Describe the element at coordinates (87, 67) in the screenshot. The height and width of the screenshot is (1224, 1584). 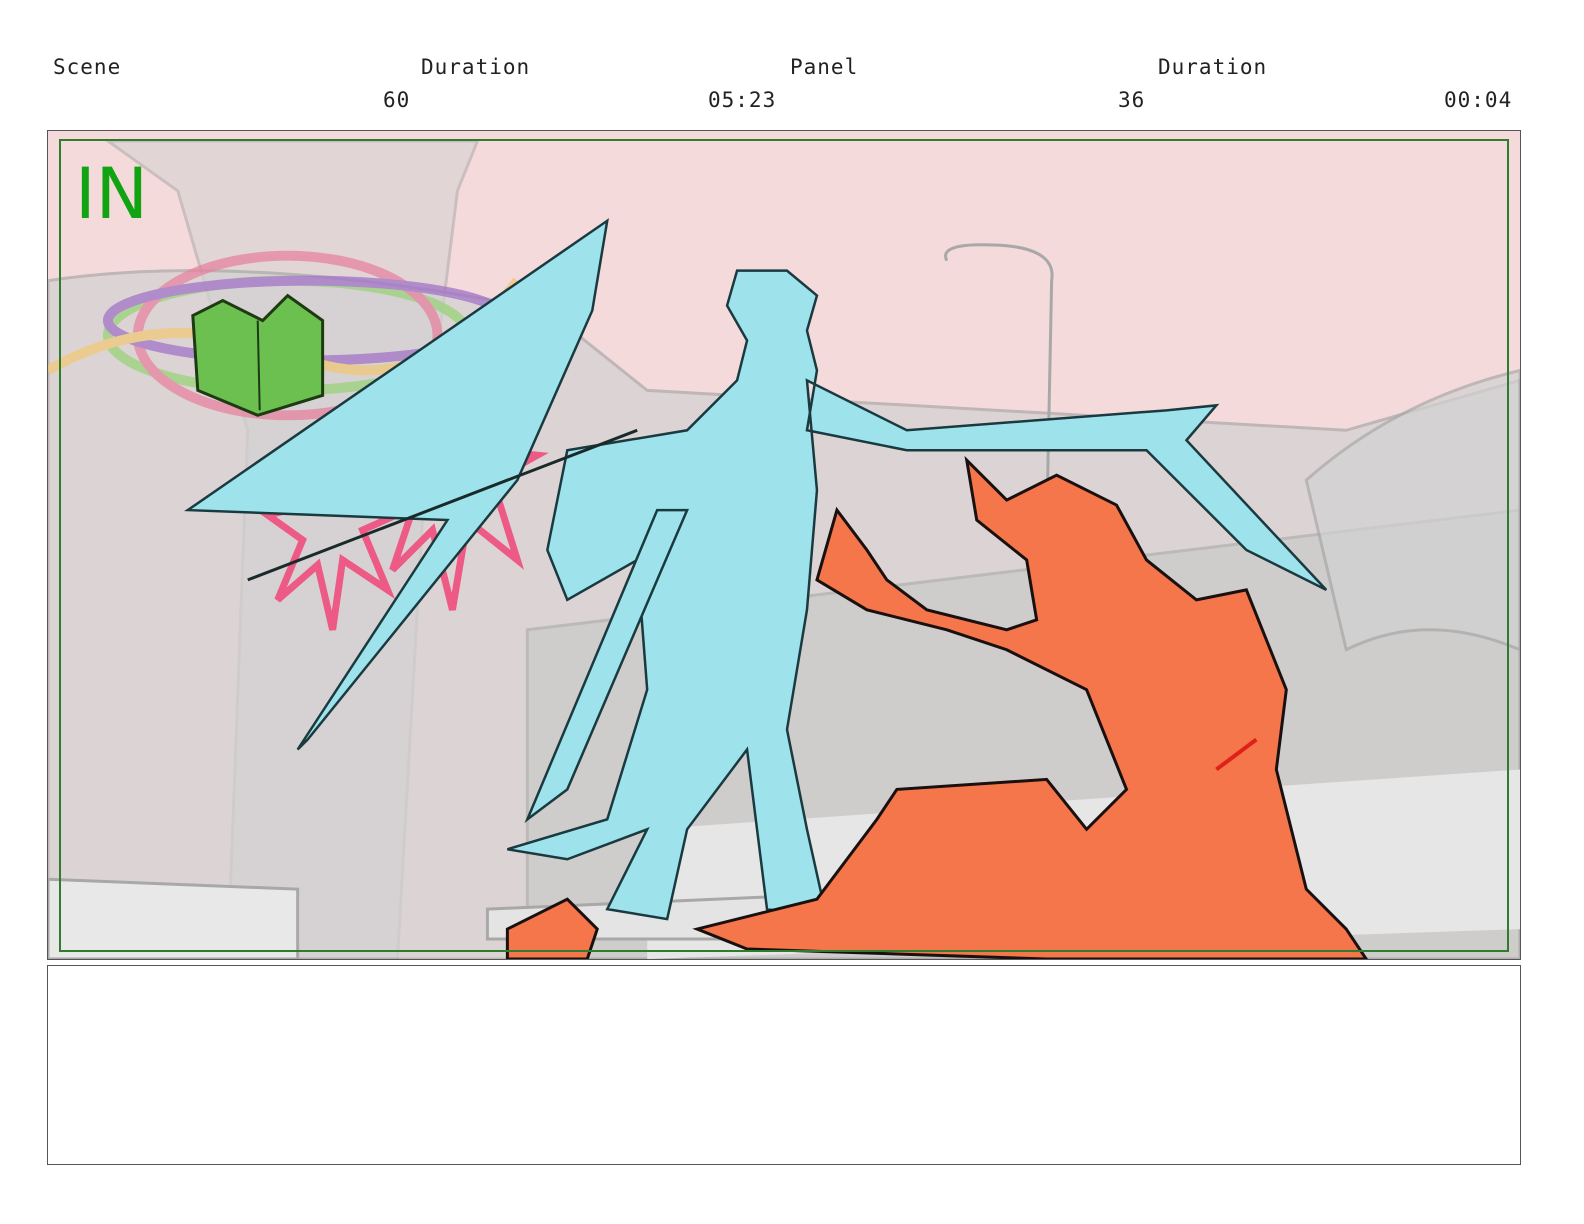
I see `scene-label: Scene` at that location.